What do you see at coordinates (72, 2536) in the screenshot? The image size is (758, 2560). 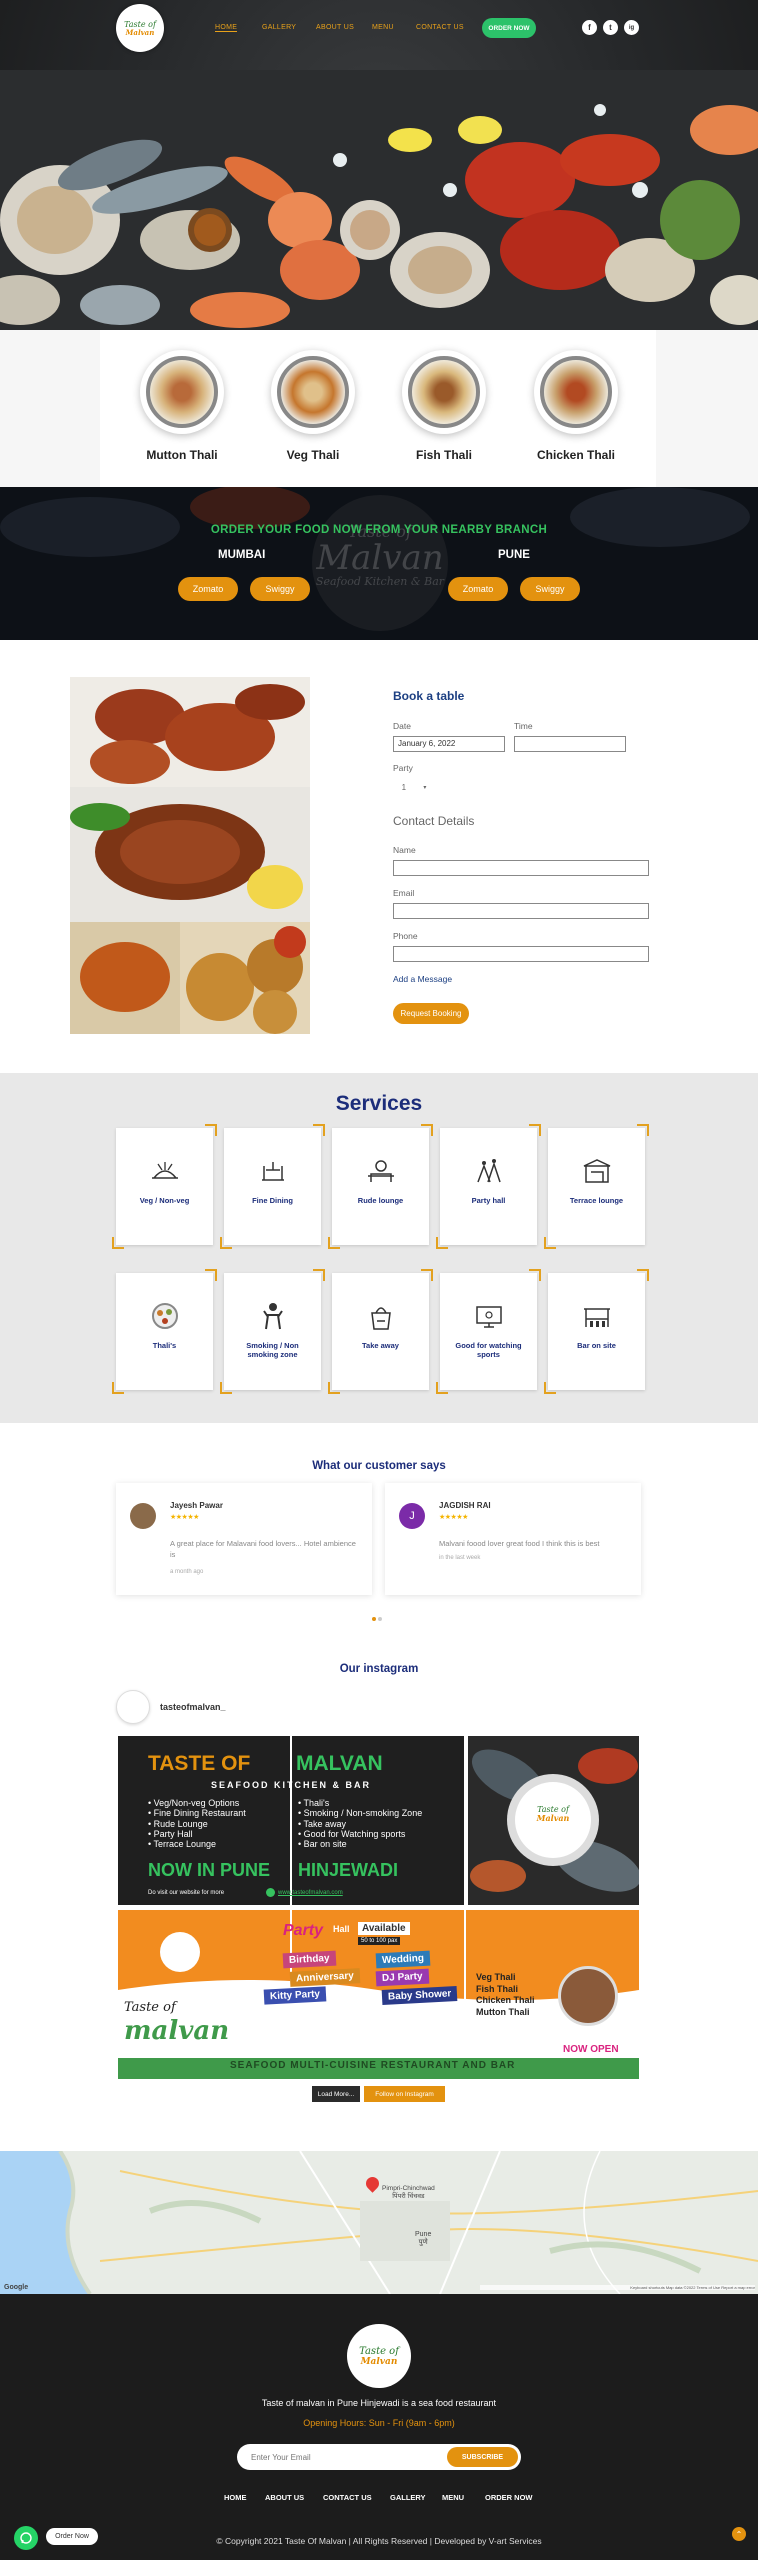 I see `whatsapp-order-label: Order Now` at bounding box center [72, 2536].